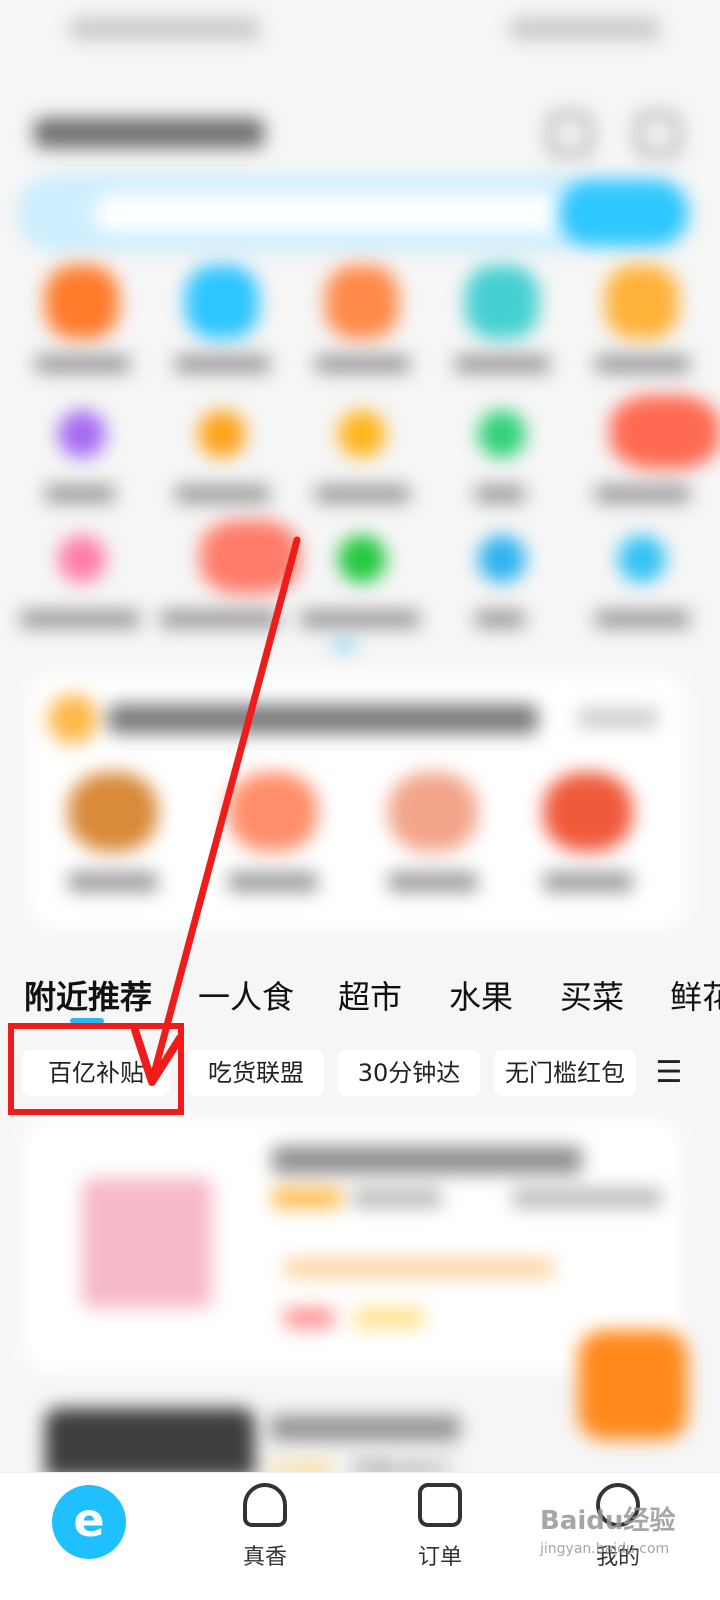  Describe the element at coordinates (96, 1069) in the screenshot. I see `annotation-highlight-box` at that location.